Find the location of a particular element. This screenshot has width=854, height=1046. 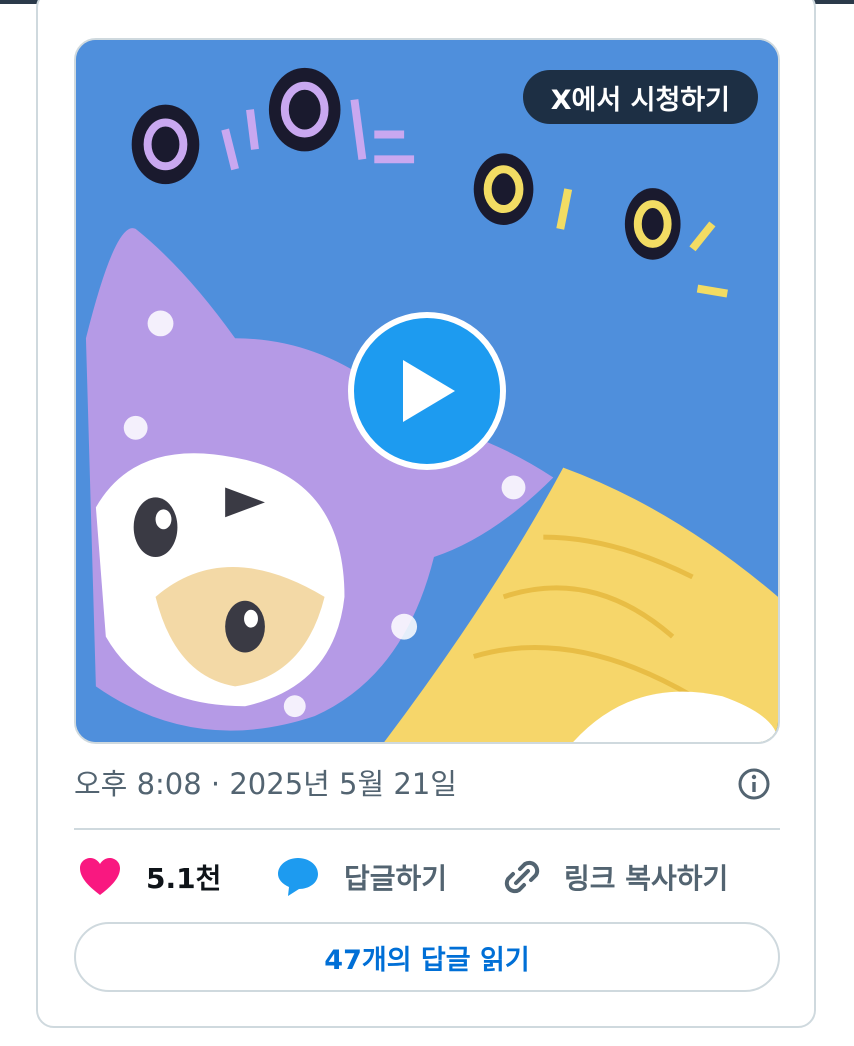

heart-icon is located at coordinates (100, 876).